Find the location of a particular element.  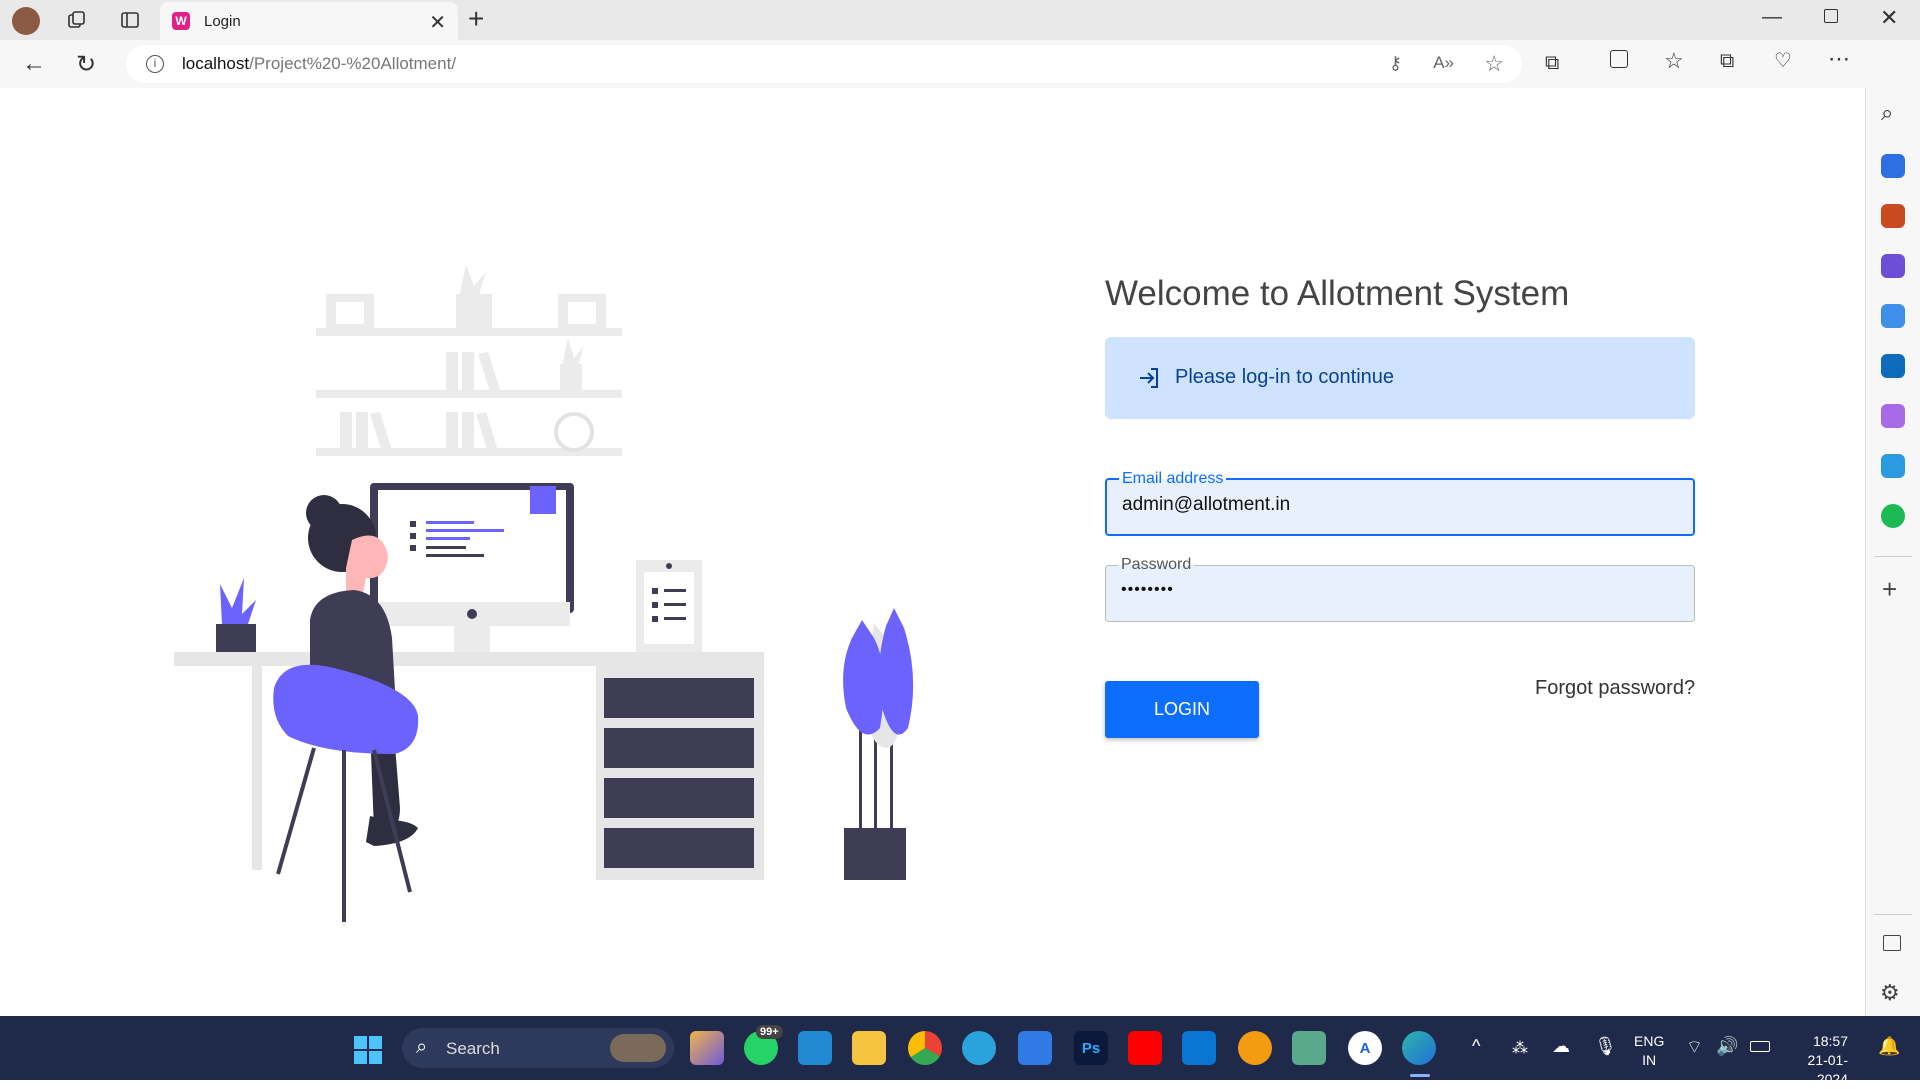

email-field: Email address admin@allotment.in is located at coordinates (1400, 503).